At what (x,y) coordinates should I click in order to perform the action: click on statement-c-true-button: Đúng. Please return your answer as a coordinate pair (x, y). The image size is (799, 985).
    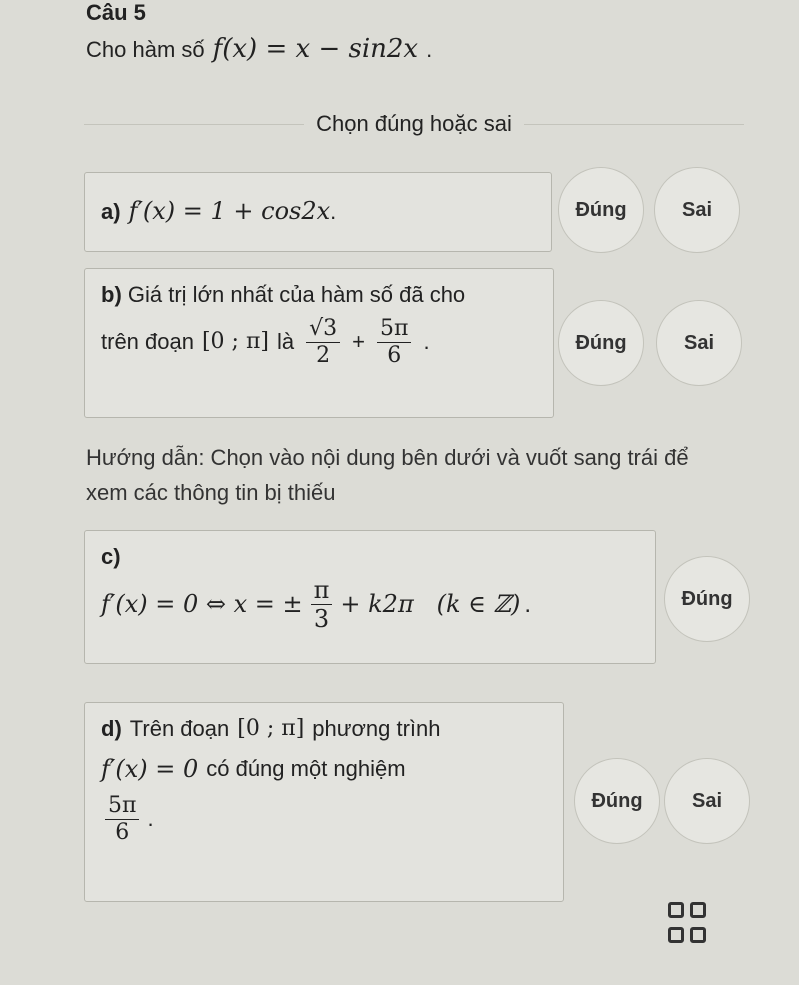
    Looking at the image, I should click on (707, 599).